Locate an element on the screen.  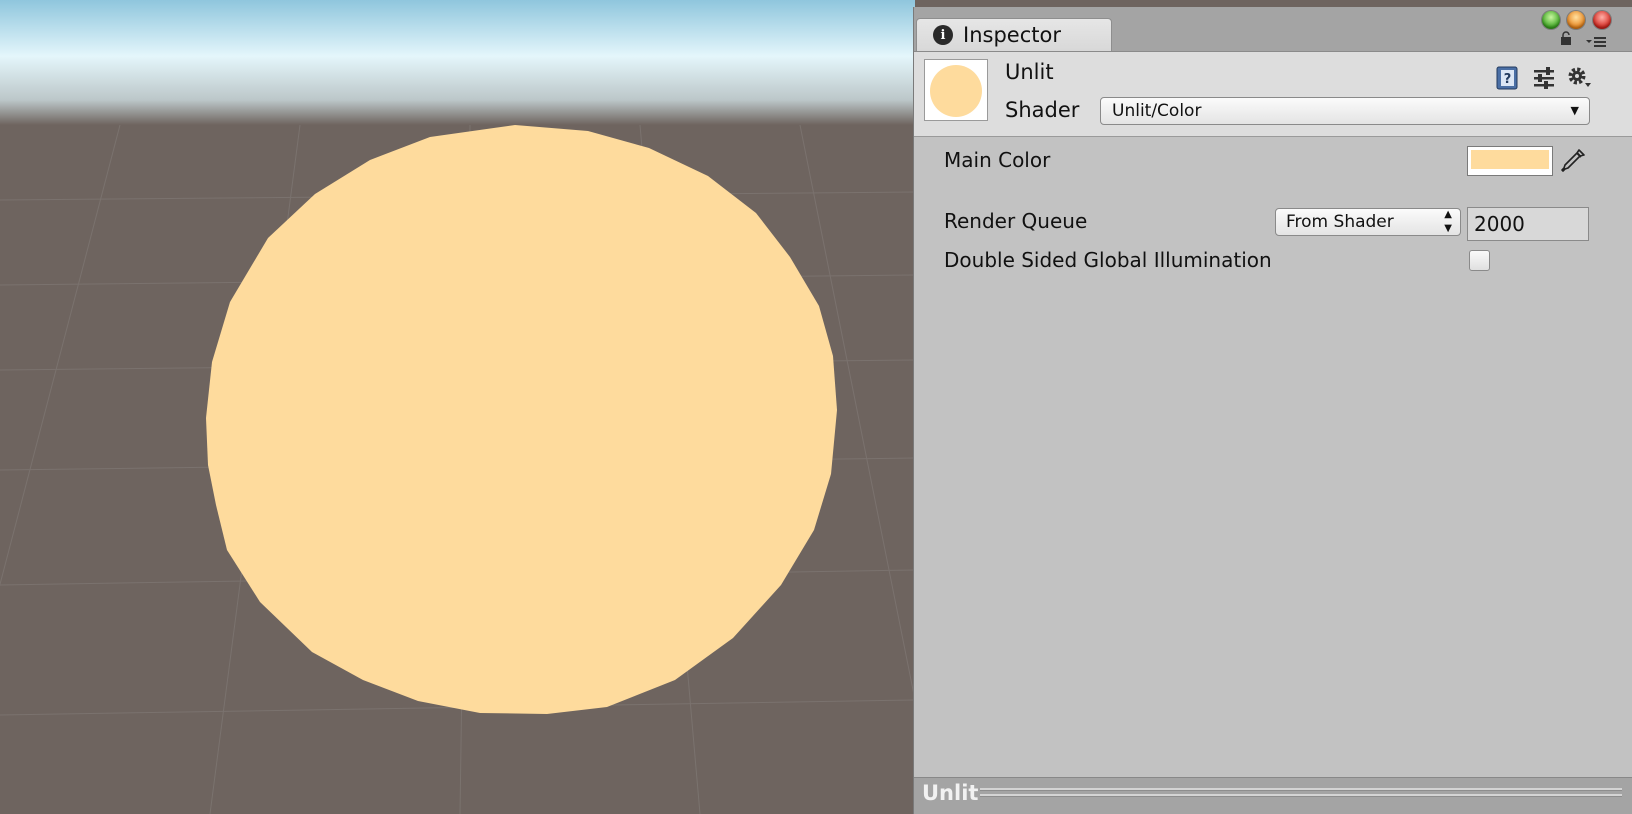
menu-icon is located at coordinates (1596, 42).